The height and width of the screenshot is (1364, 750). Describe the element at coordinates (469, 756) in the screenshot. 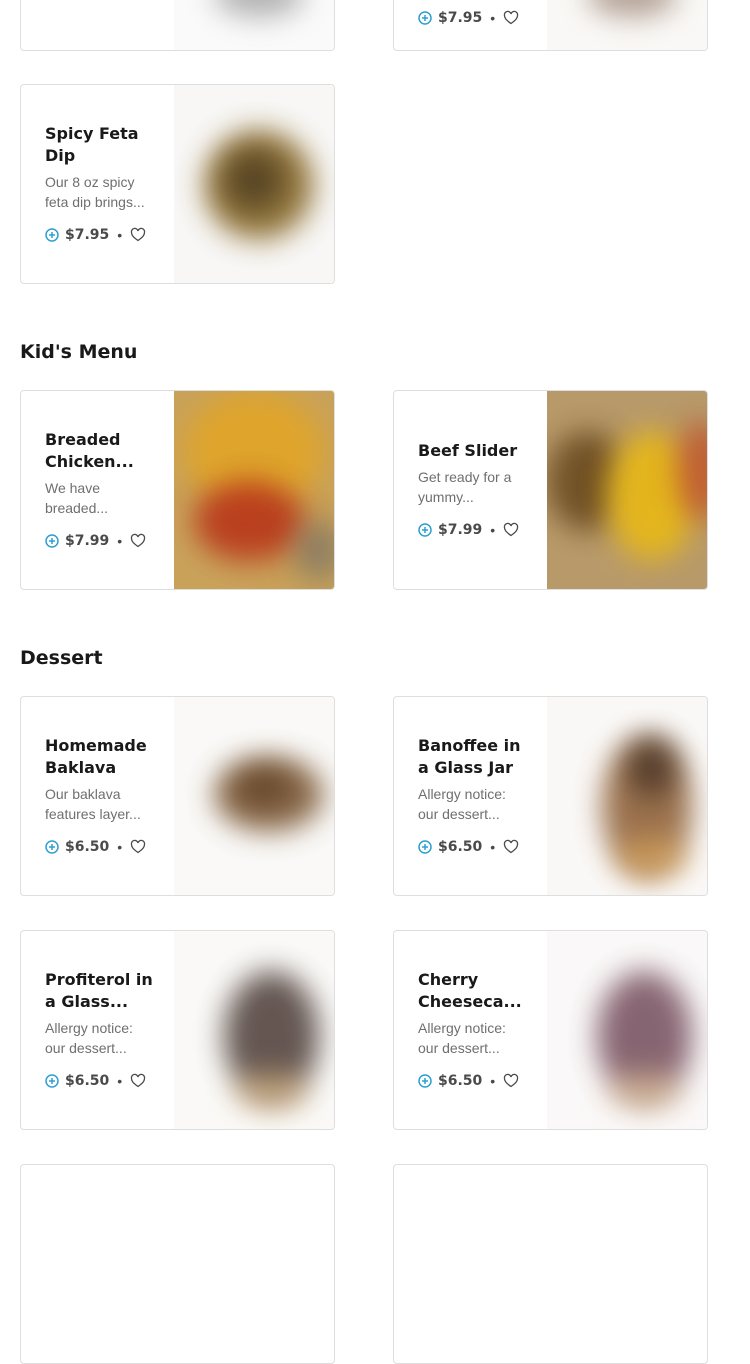

I see `item-name: Banoffee in a Glass Jar` at that location.